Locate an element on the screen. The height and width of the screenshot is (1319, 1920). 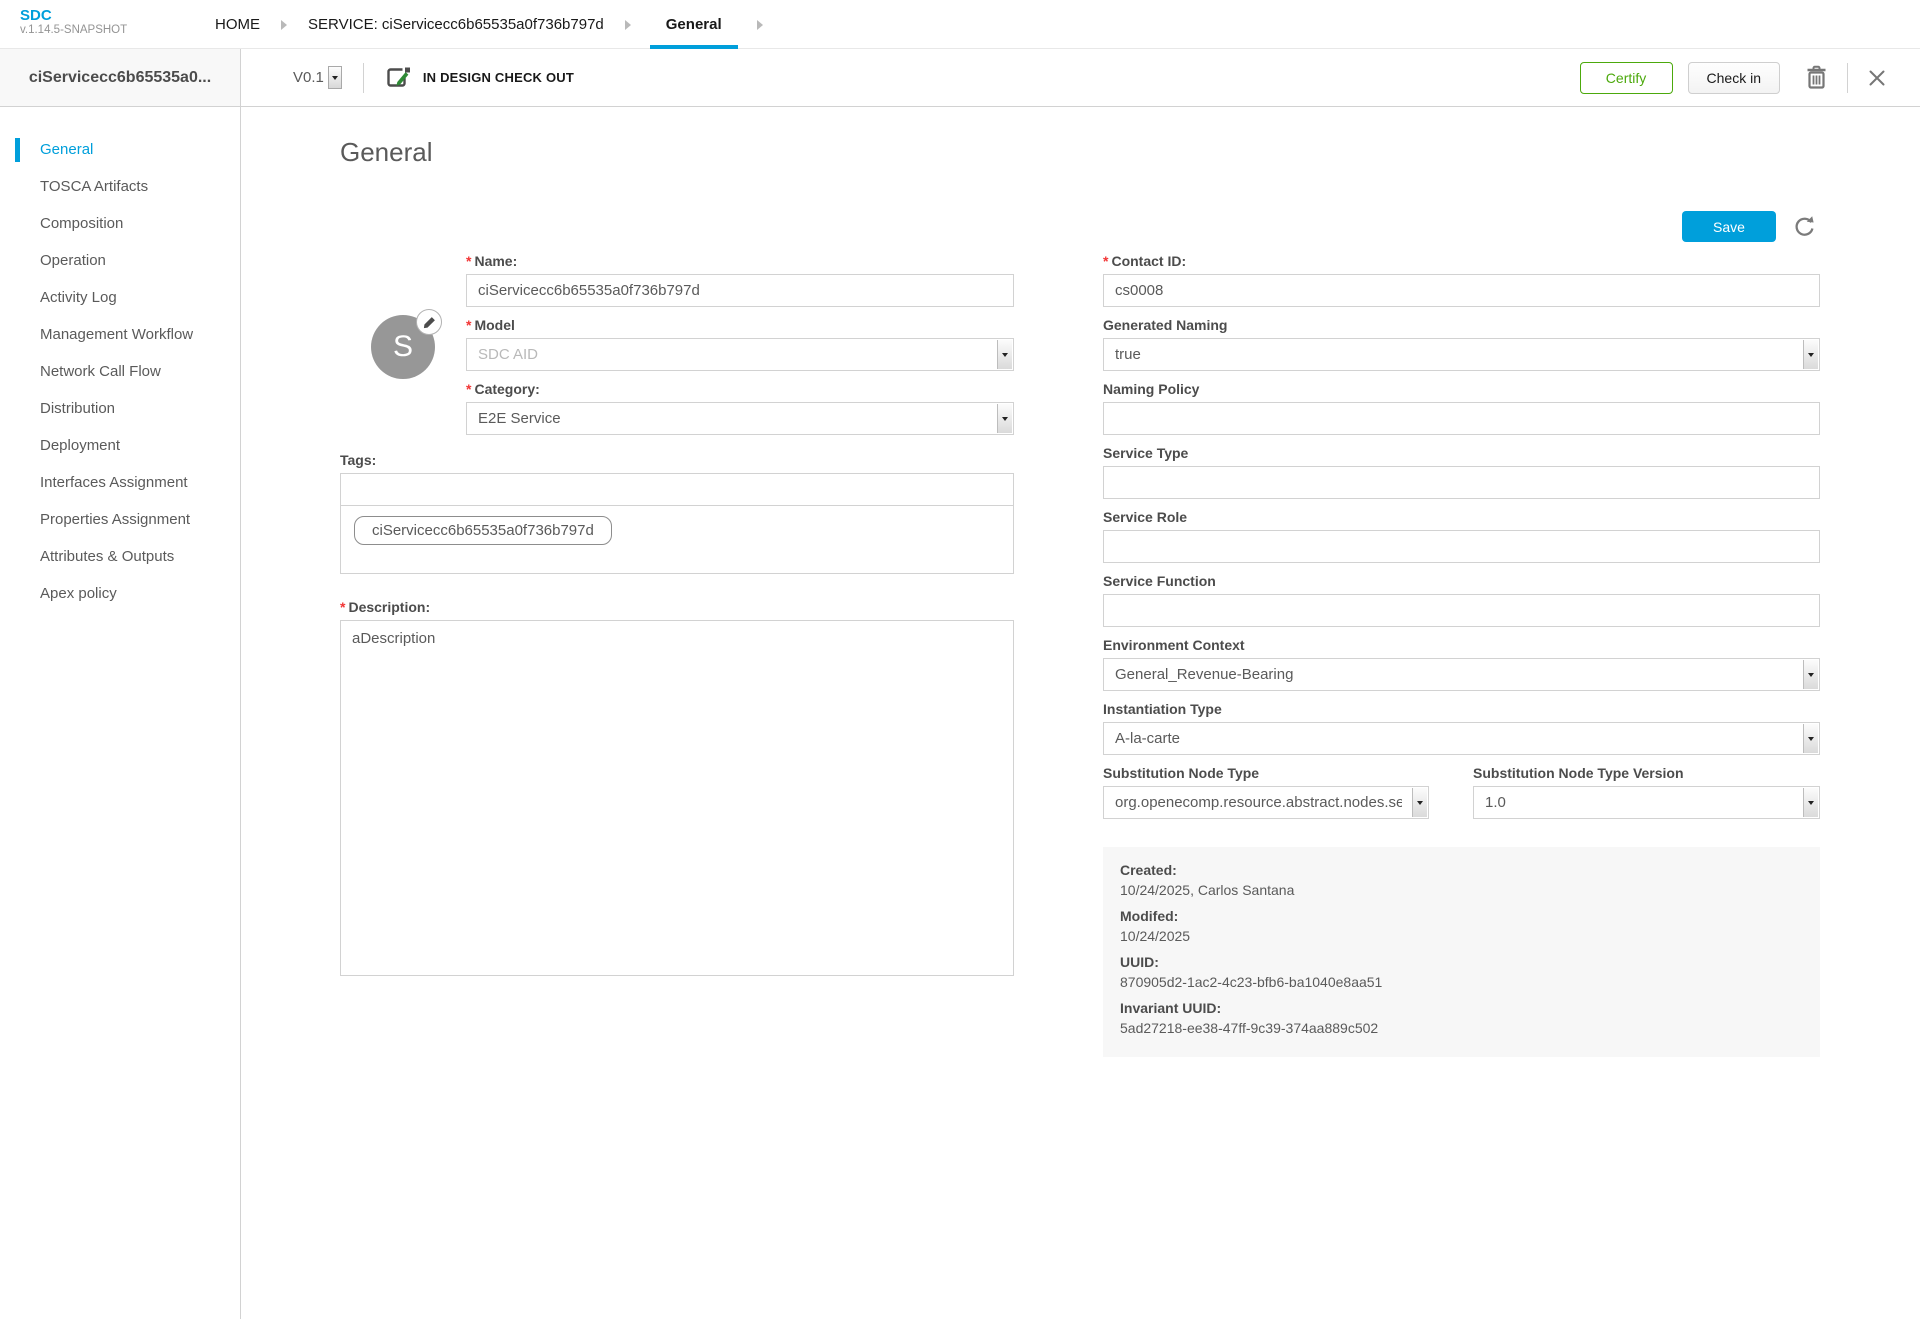
version-dropdown-icon is located at coordinates (334, 77).